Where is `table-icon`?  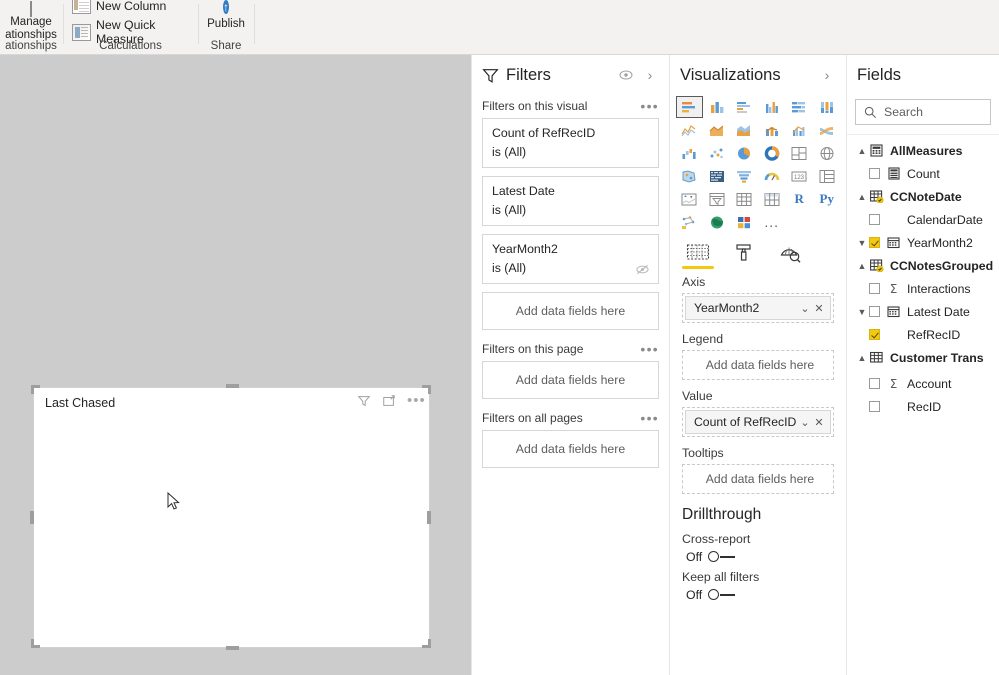
table-icon is located at coordinates (744, 199).